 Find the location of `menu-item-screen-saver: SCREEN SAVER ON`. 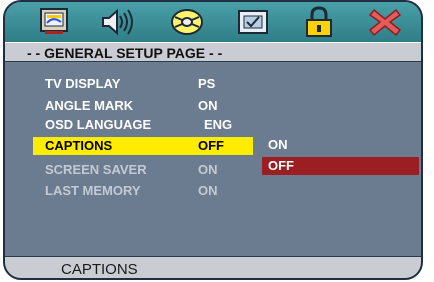

menu-item-screen-saver: SCREEN SAVER ON is located at coordinates (135, 170).